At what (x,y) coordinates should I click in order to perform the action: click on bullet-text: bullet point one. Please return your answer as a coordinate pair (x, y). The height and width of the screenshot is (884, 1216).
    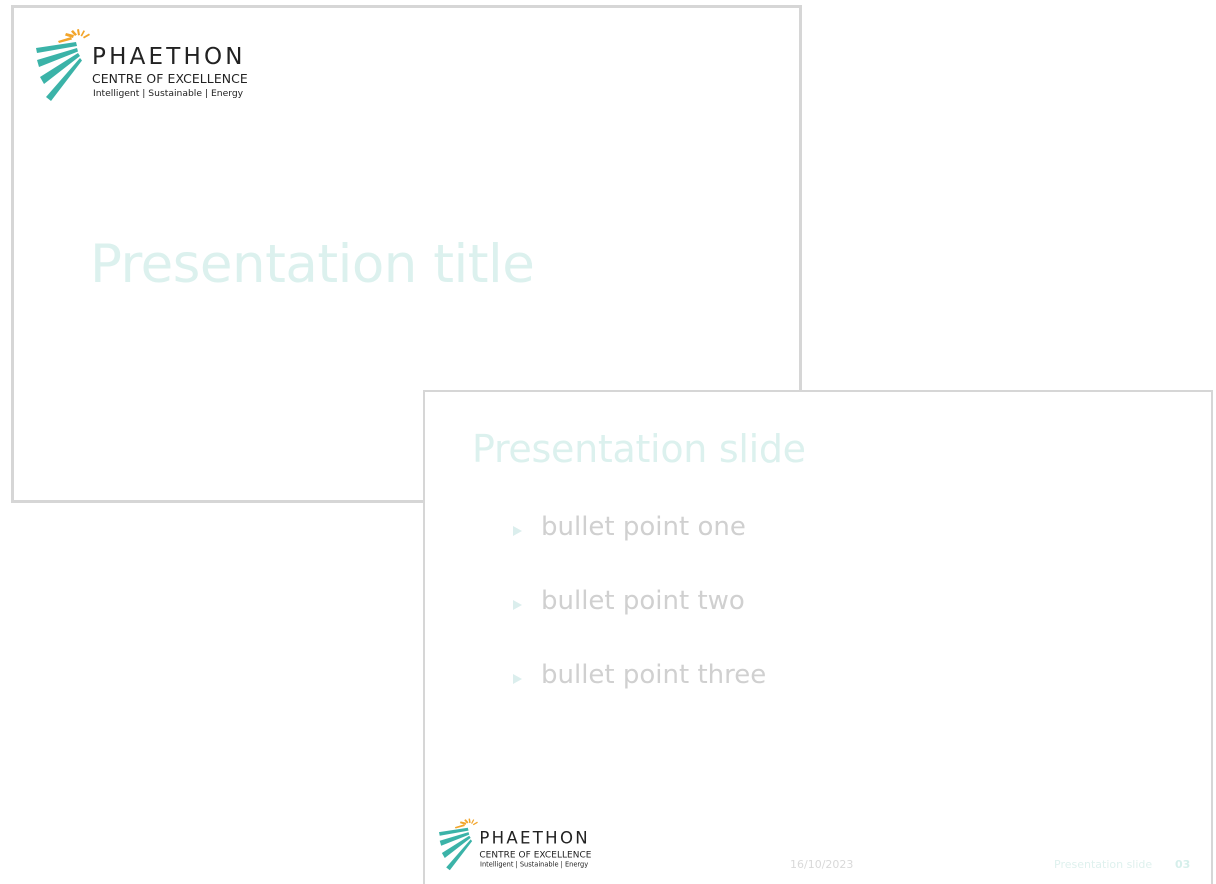
    Looking at the image, I should click on (643, 527).